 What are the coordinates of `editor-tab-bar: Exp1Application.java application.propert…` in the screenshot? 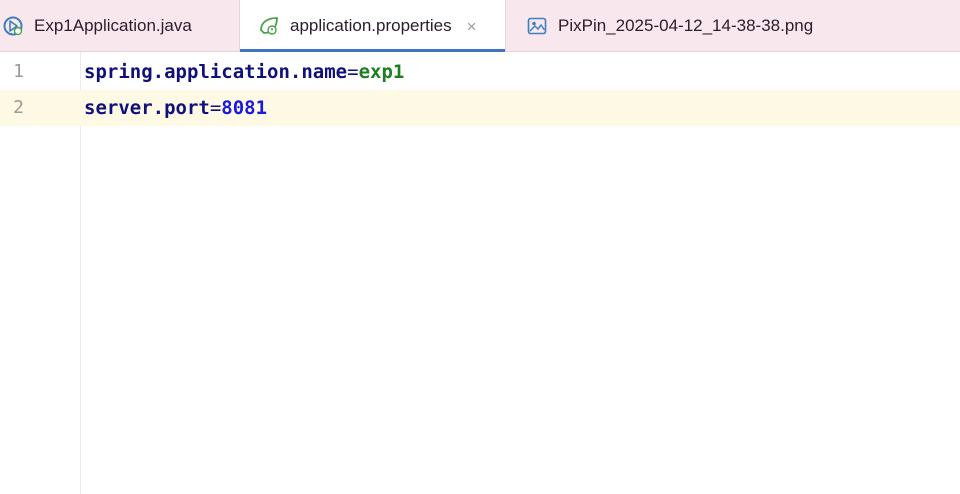 It's located at (480, 26).